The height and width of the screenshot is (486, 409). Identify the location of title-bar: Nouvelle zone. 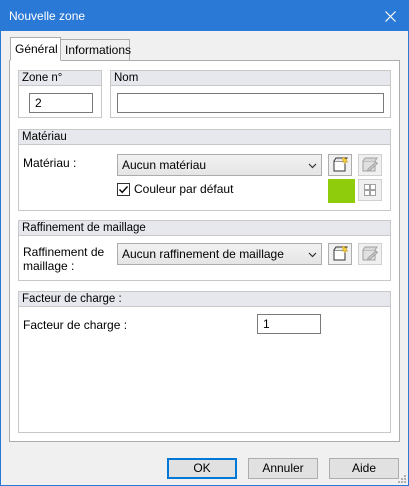
(204, 16).